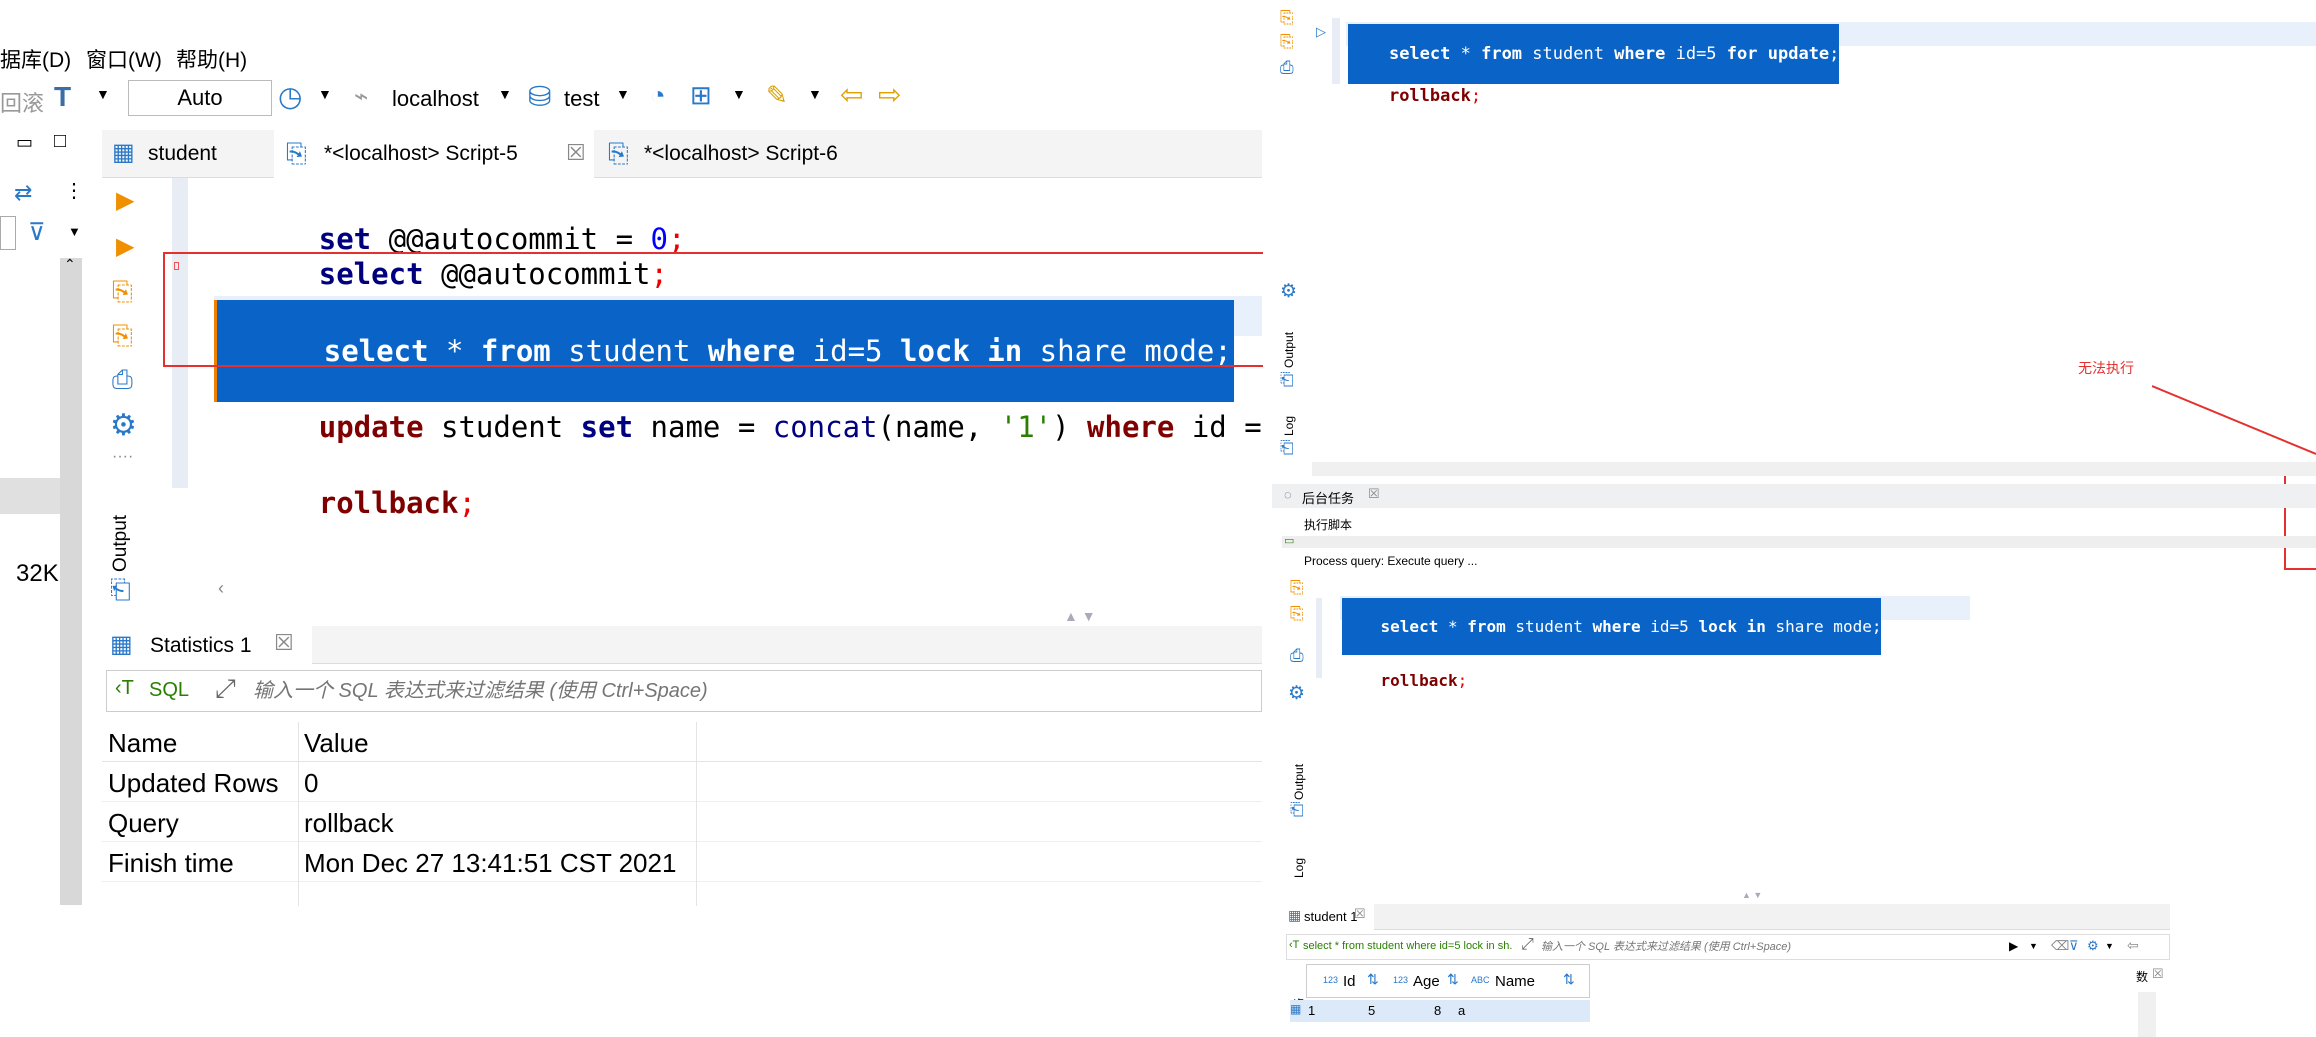 The image size is (2316, 1037). Describe the element at coordinates (1328, 497) in the screenshot. I see `bg-tab-label: 后台任务` at that location.